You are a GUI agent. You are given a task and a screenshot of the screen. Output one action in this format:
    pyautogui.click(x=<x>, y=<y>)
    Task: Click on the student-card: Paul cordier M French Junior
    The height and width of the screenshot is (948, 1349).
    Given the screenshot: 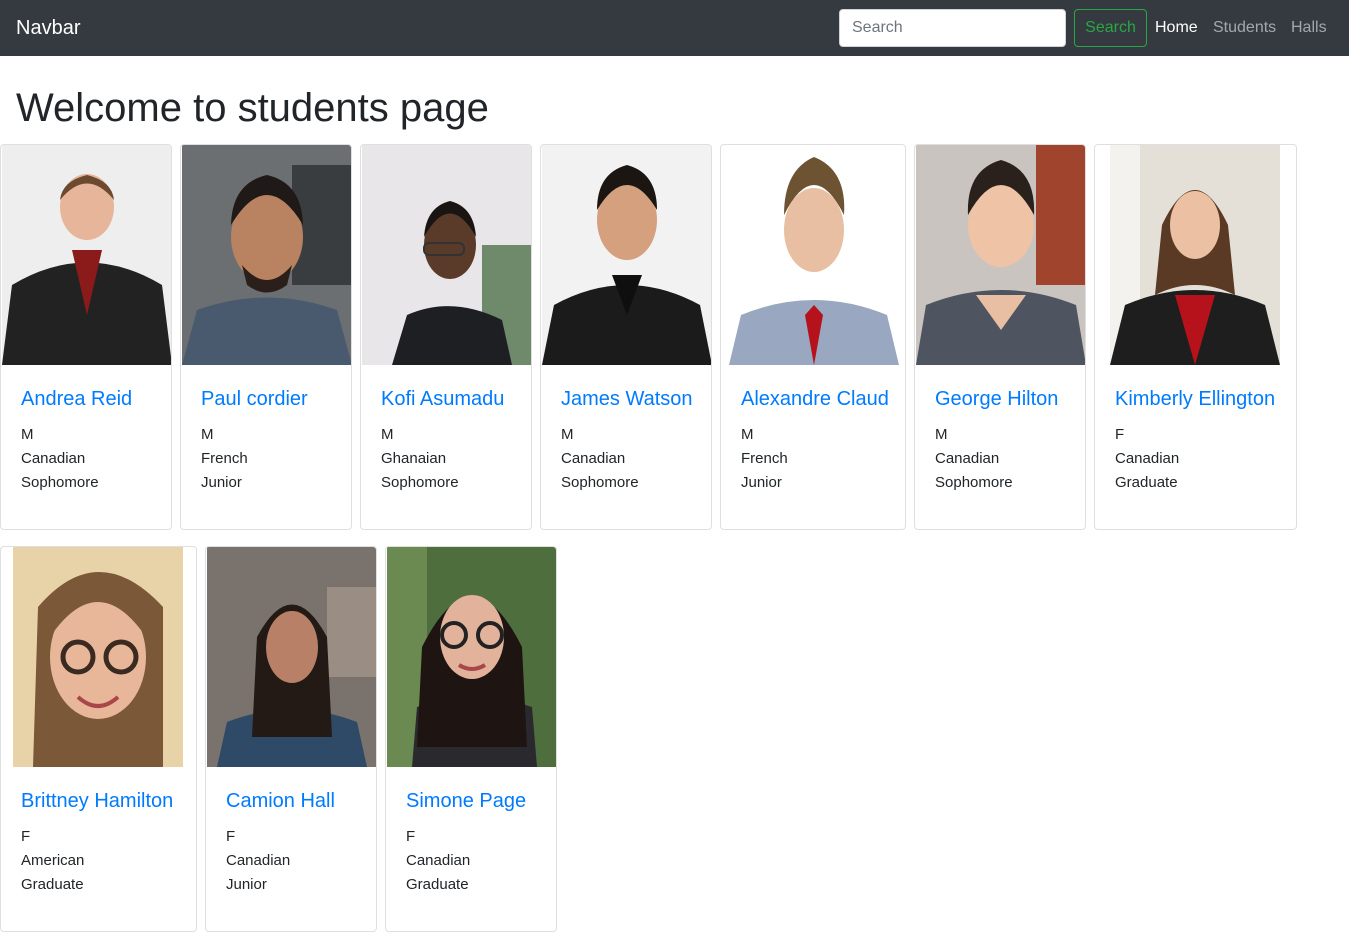 What is the action you would take?
    pyautogui.click(x=266, y=337)
    